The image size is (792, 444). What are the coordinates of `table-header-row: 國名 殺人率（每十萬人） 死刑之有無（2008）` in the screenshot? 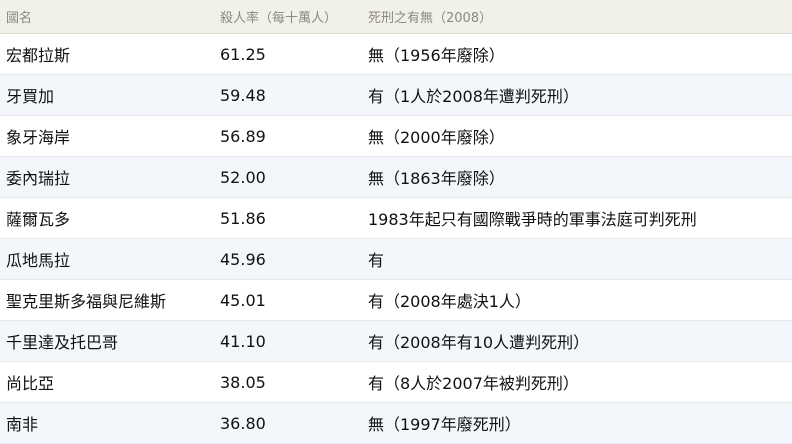 It's located at (396, 17).